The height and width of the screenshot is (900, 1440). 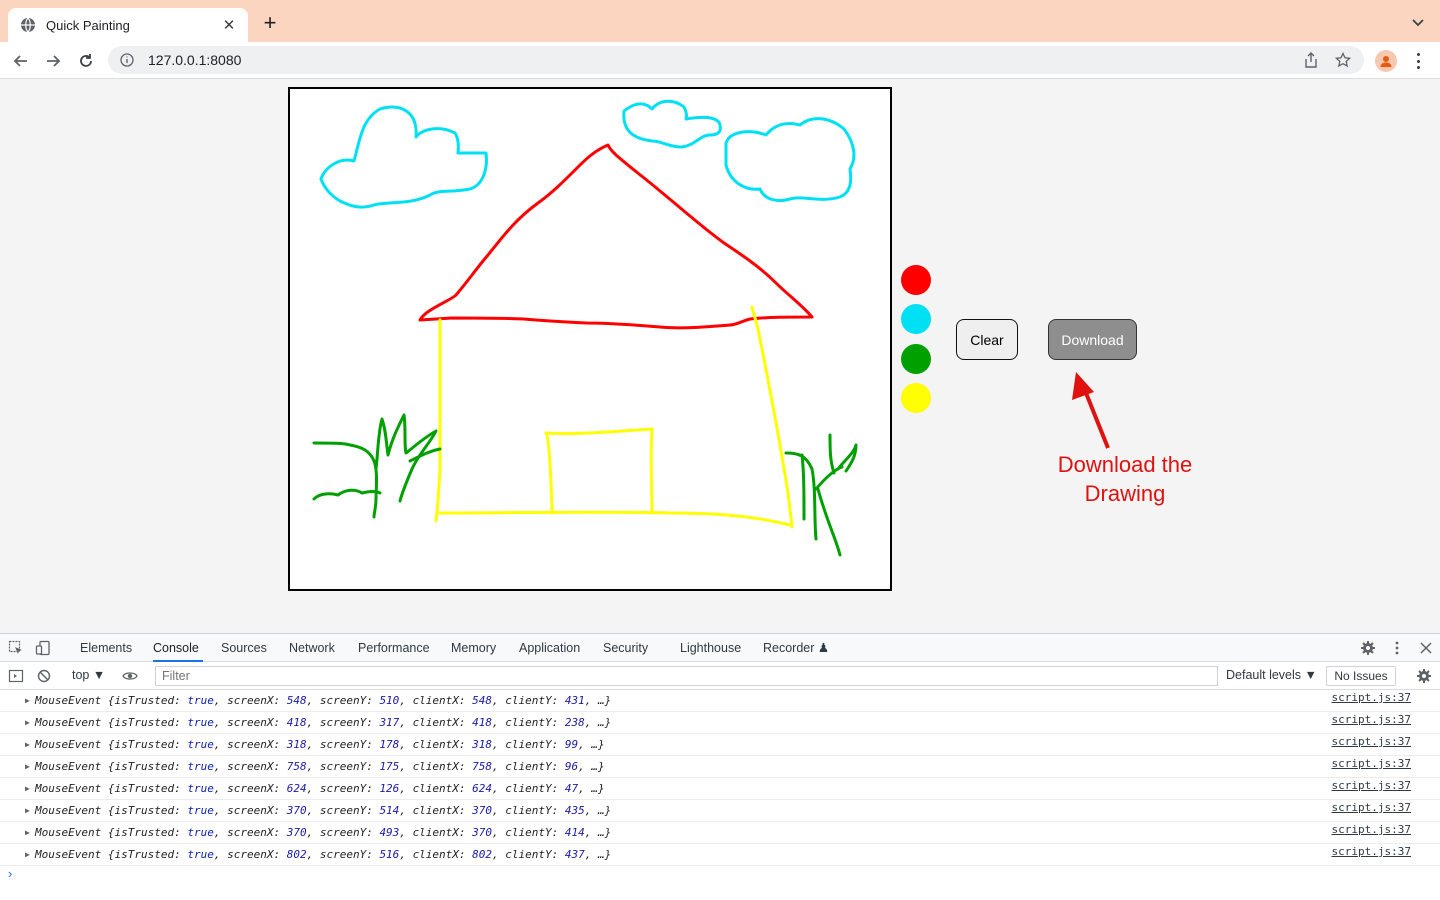 I want to click on tab-console: Console, so click(x=178, y=648).